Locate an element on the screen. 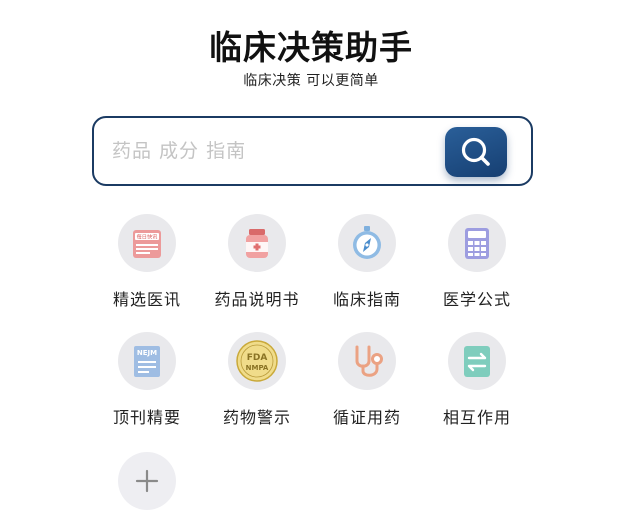 This screenshot has width=622, height=525. tile-journals: NEJM 顶刊精要 is located at coordinates (147, 380).